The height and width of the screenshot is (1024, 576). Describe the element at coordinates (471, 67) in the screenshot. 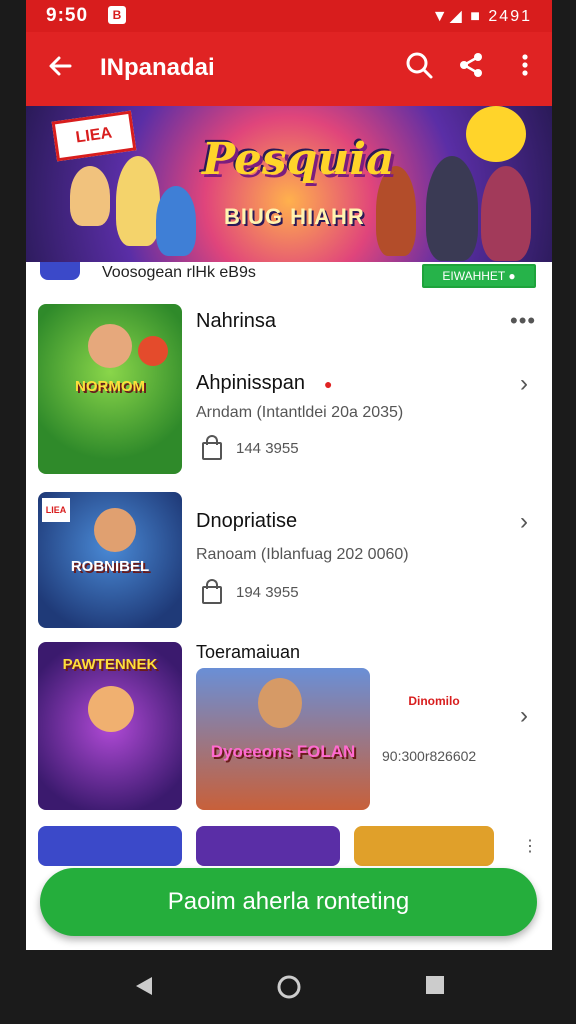

I see `share-icon` at that location.